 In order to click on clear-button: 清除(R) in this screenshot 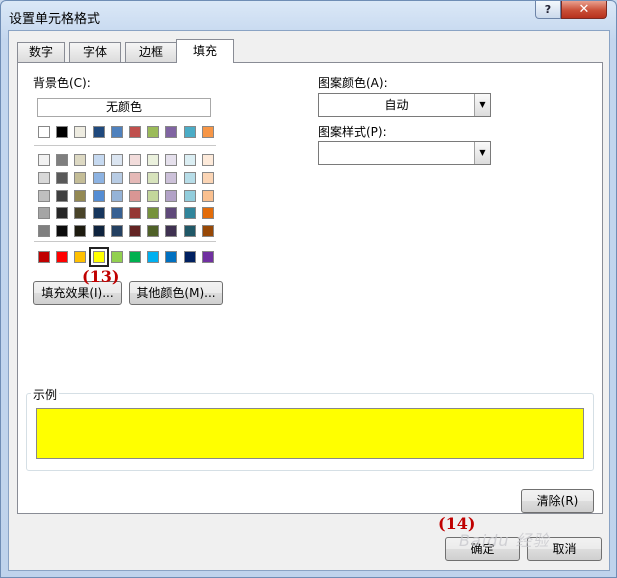, I will do `click(557, 501)`.